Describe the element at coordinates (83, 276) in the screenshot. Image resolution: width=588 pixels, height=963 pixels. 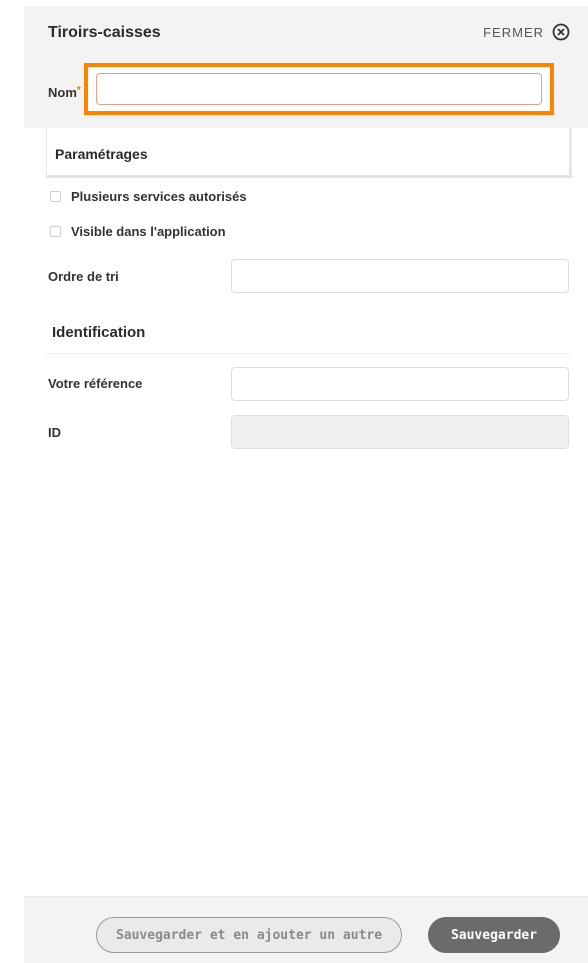
I see `sort-order-label: Ordre de tri` at that location.